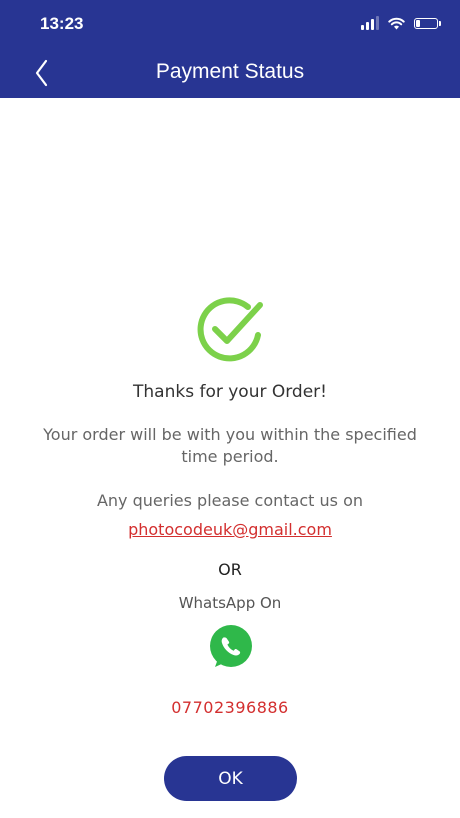 The height and width of the screenshot is (818, 460). I want to click on signal-icon, so click(370, 23).